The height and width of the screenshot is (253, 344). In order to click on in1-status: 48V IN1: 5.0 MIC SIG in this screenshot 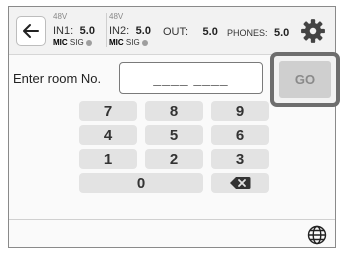, I will do `click(74, 30)`.